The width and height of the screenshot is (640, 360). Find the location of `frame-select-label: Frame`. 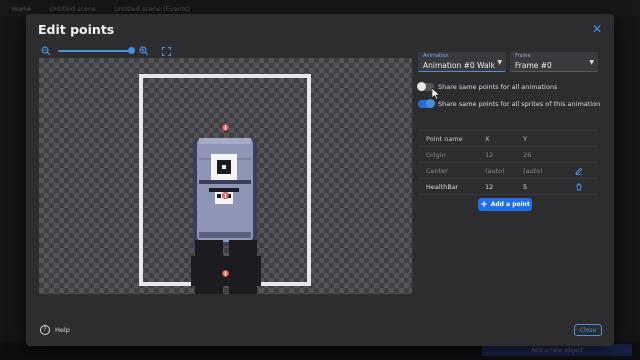

frame-select-label: Frame is located at coordinates (523, 56).